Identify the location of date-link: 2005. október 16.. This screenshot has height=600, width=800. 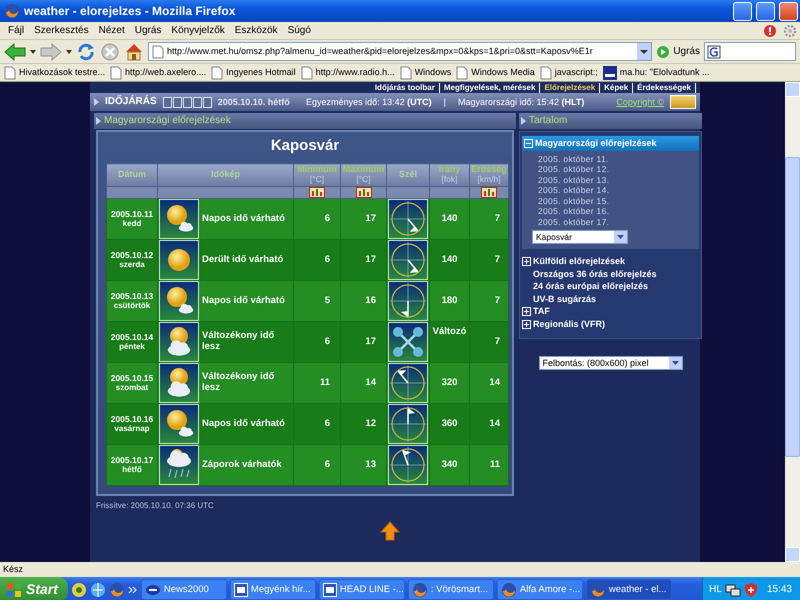
(618, 211).